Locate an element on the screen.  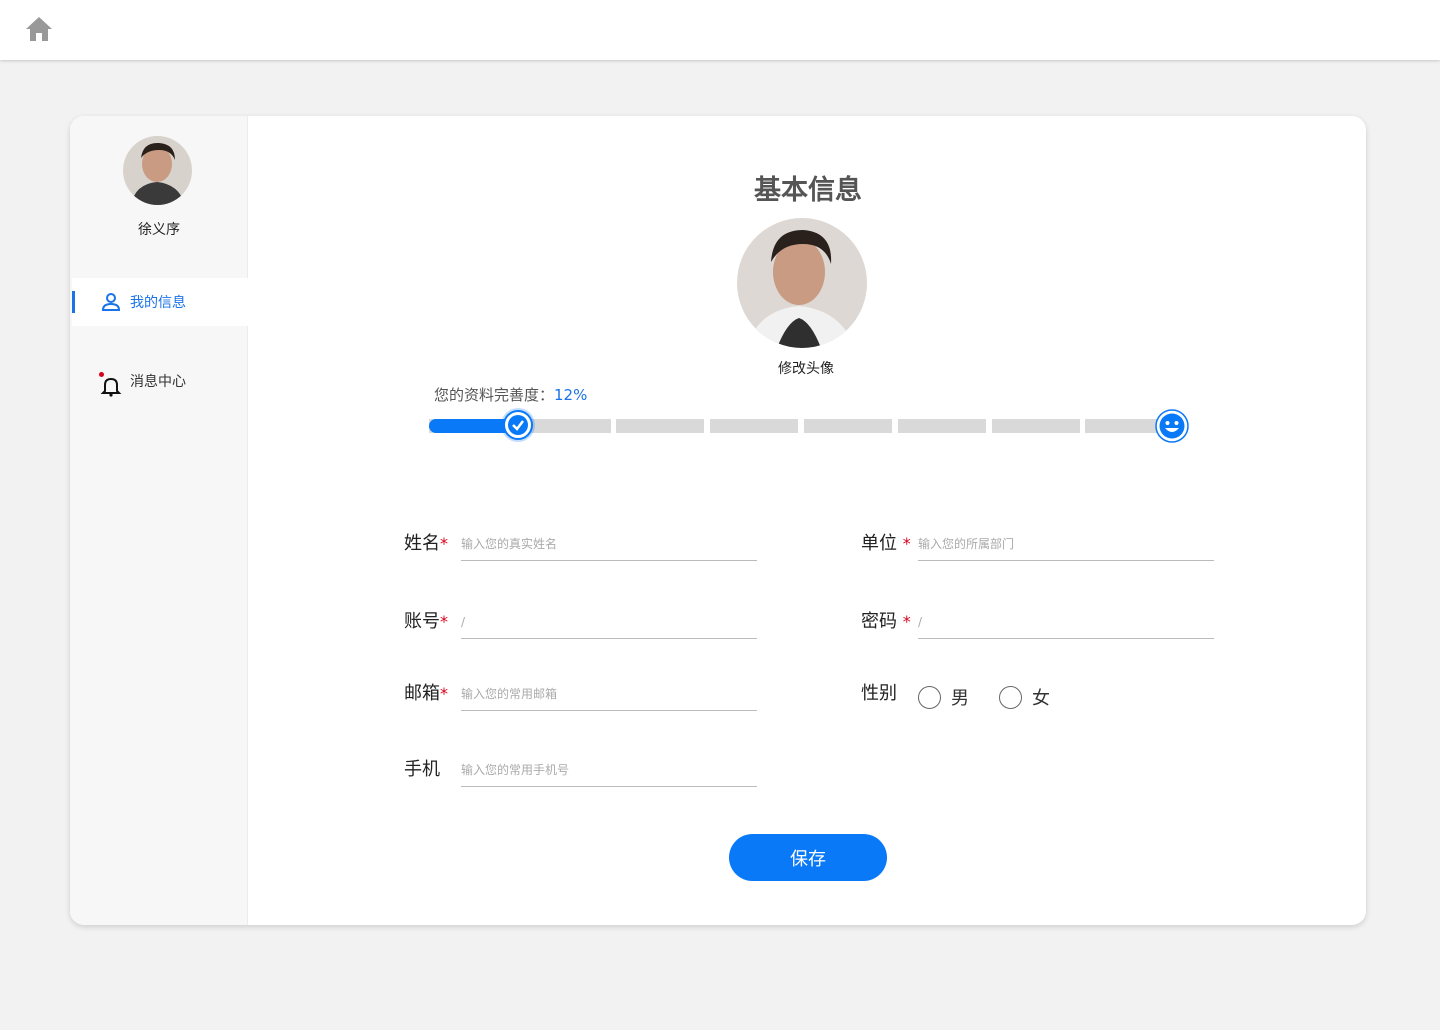
unit-label-text: 单位 is located at coordinates (879, 543).